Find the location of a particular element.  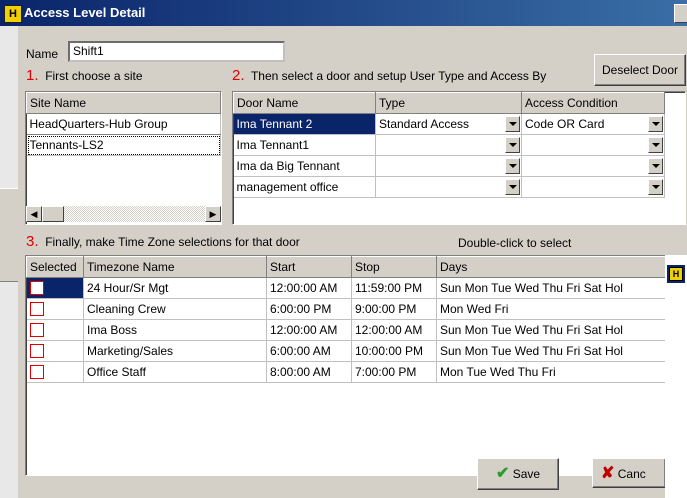

background-window-edge is located at coordinates (9, 262).